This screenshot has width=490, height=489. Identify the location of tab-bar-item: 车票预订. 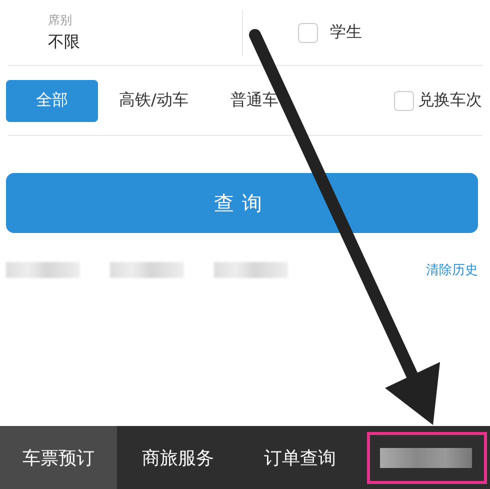
(58, 457).